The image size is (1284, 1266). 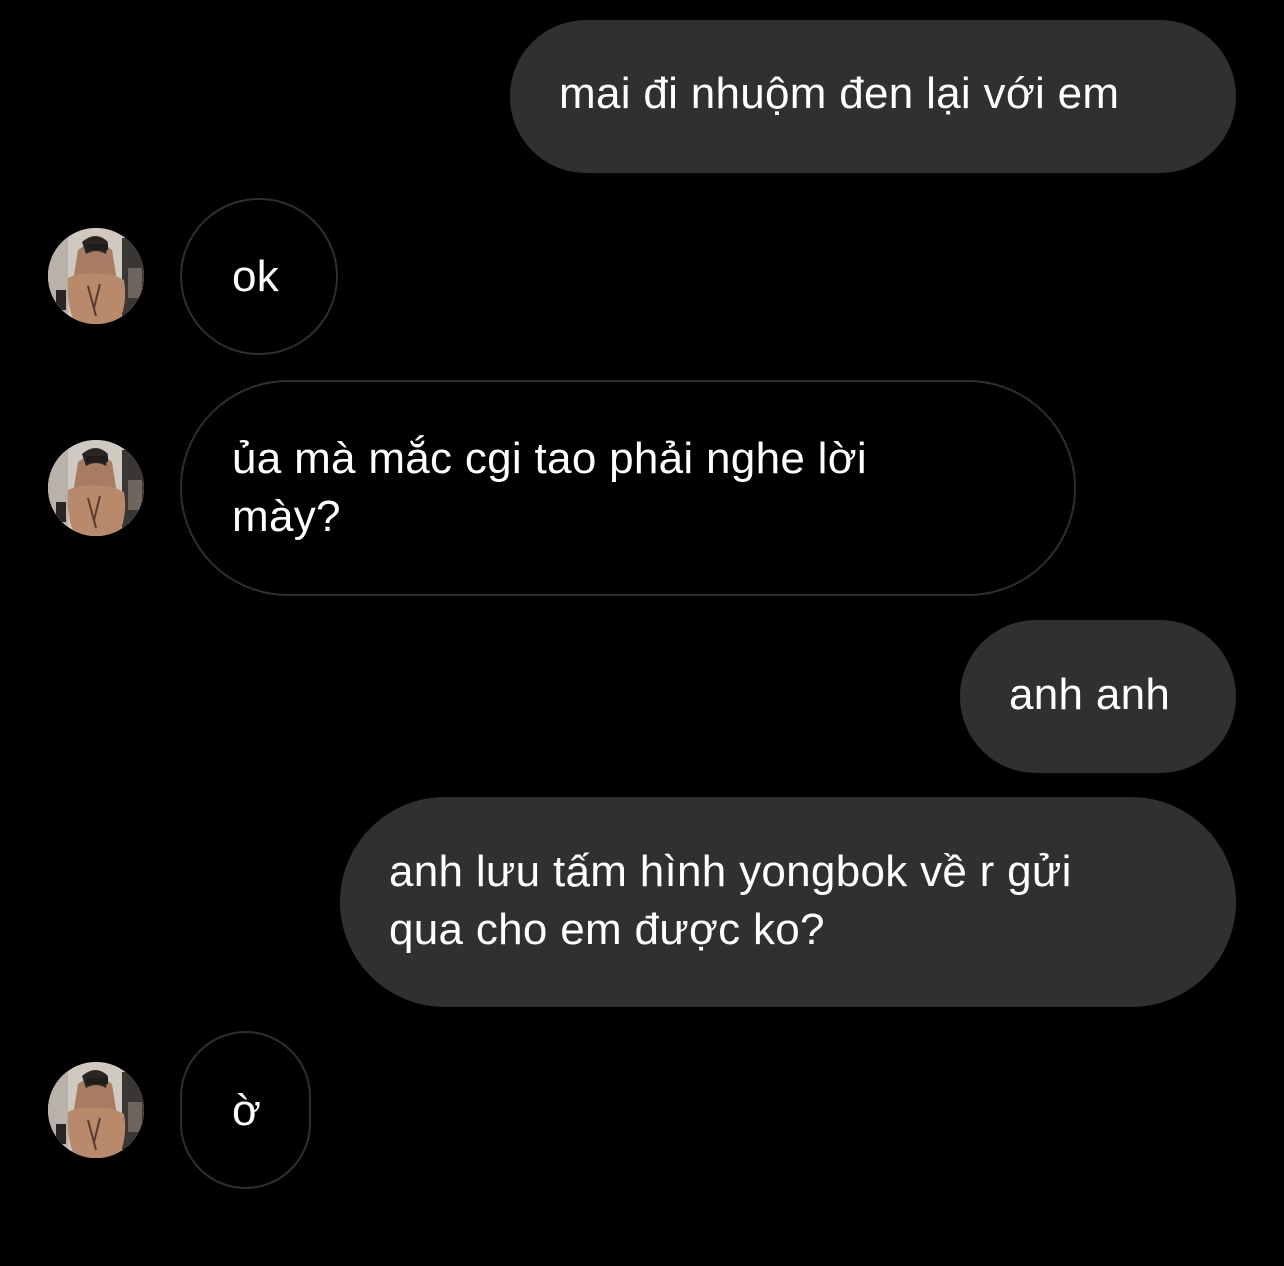 I want to click on message-text: ok, so click(x=256, y=276).